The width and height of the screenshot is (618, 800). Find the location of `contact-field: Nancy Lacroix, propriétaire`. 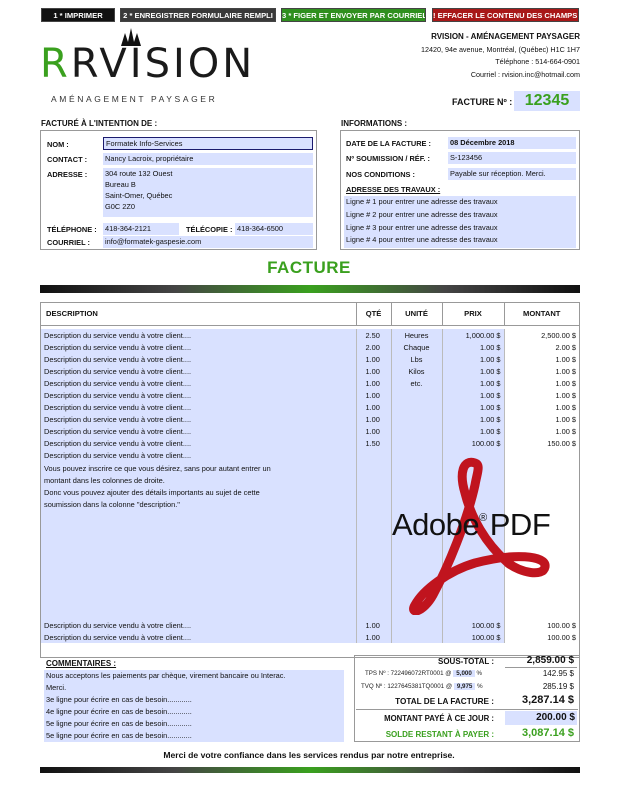

contact-field: Nancy Lacroix, propriétaire is located at coordinates (208, 159).